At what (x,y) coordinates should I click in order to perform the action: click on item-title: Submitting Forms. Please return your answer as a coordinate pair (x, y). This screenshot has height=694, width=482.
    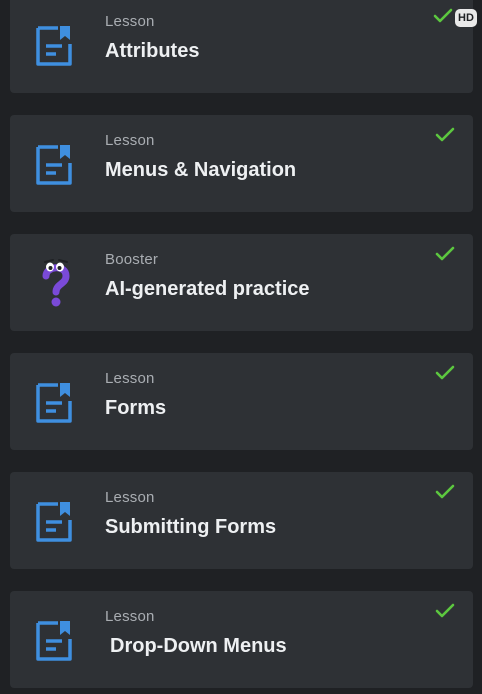
    Looking at the image, I should click on (191, 527).